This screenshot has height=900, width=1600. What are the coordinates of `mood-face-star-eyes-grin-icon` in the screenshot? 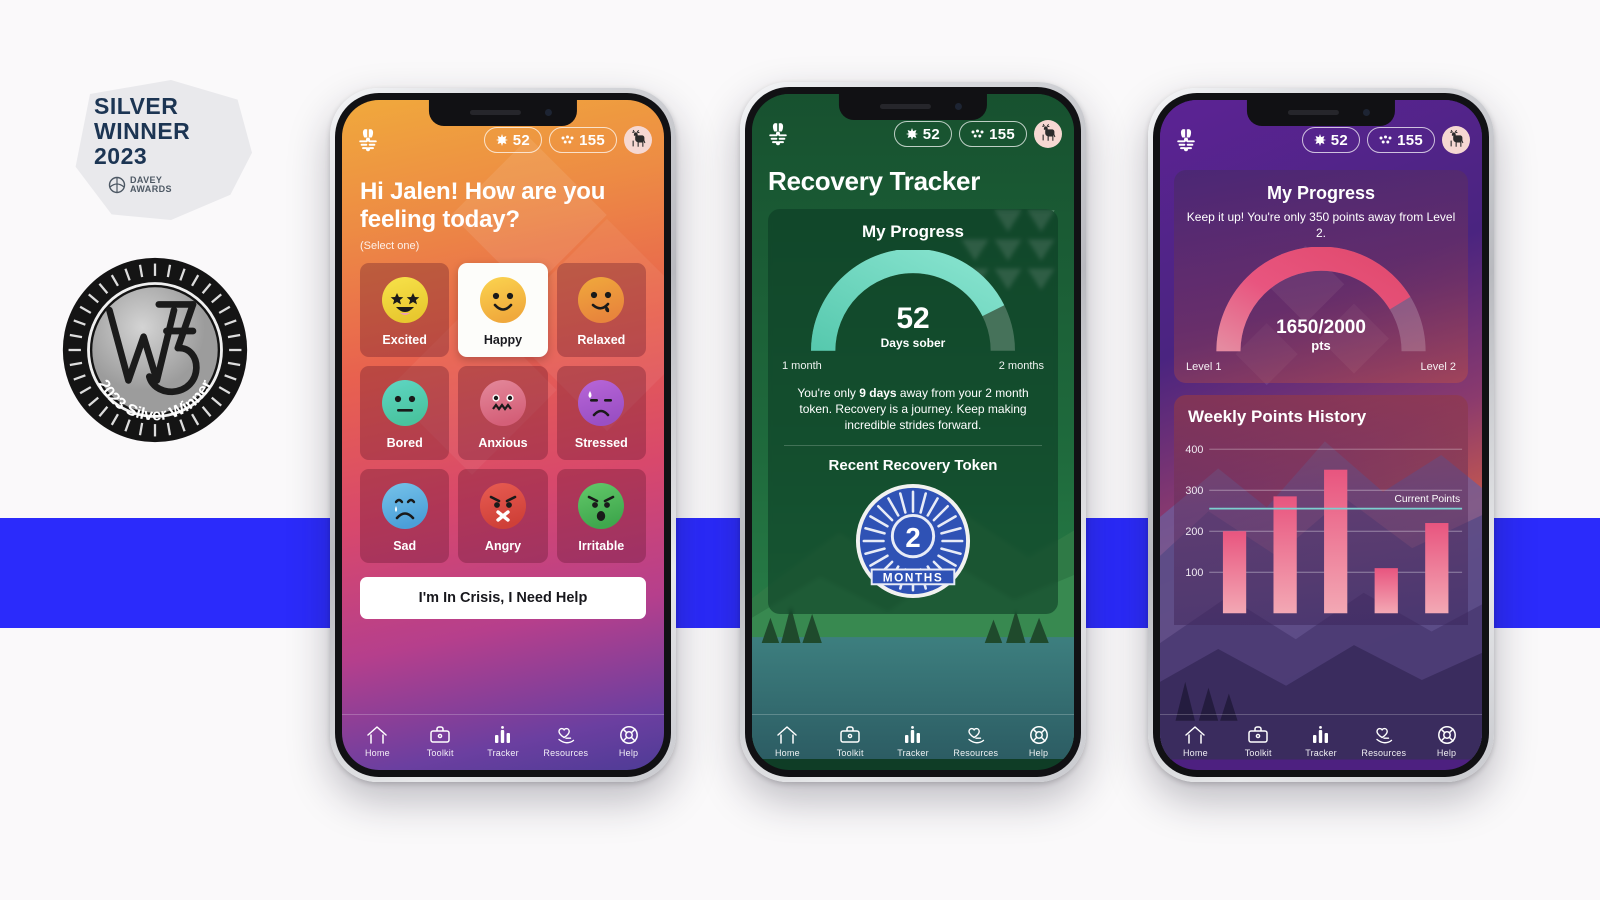 It's located at (404, 300).